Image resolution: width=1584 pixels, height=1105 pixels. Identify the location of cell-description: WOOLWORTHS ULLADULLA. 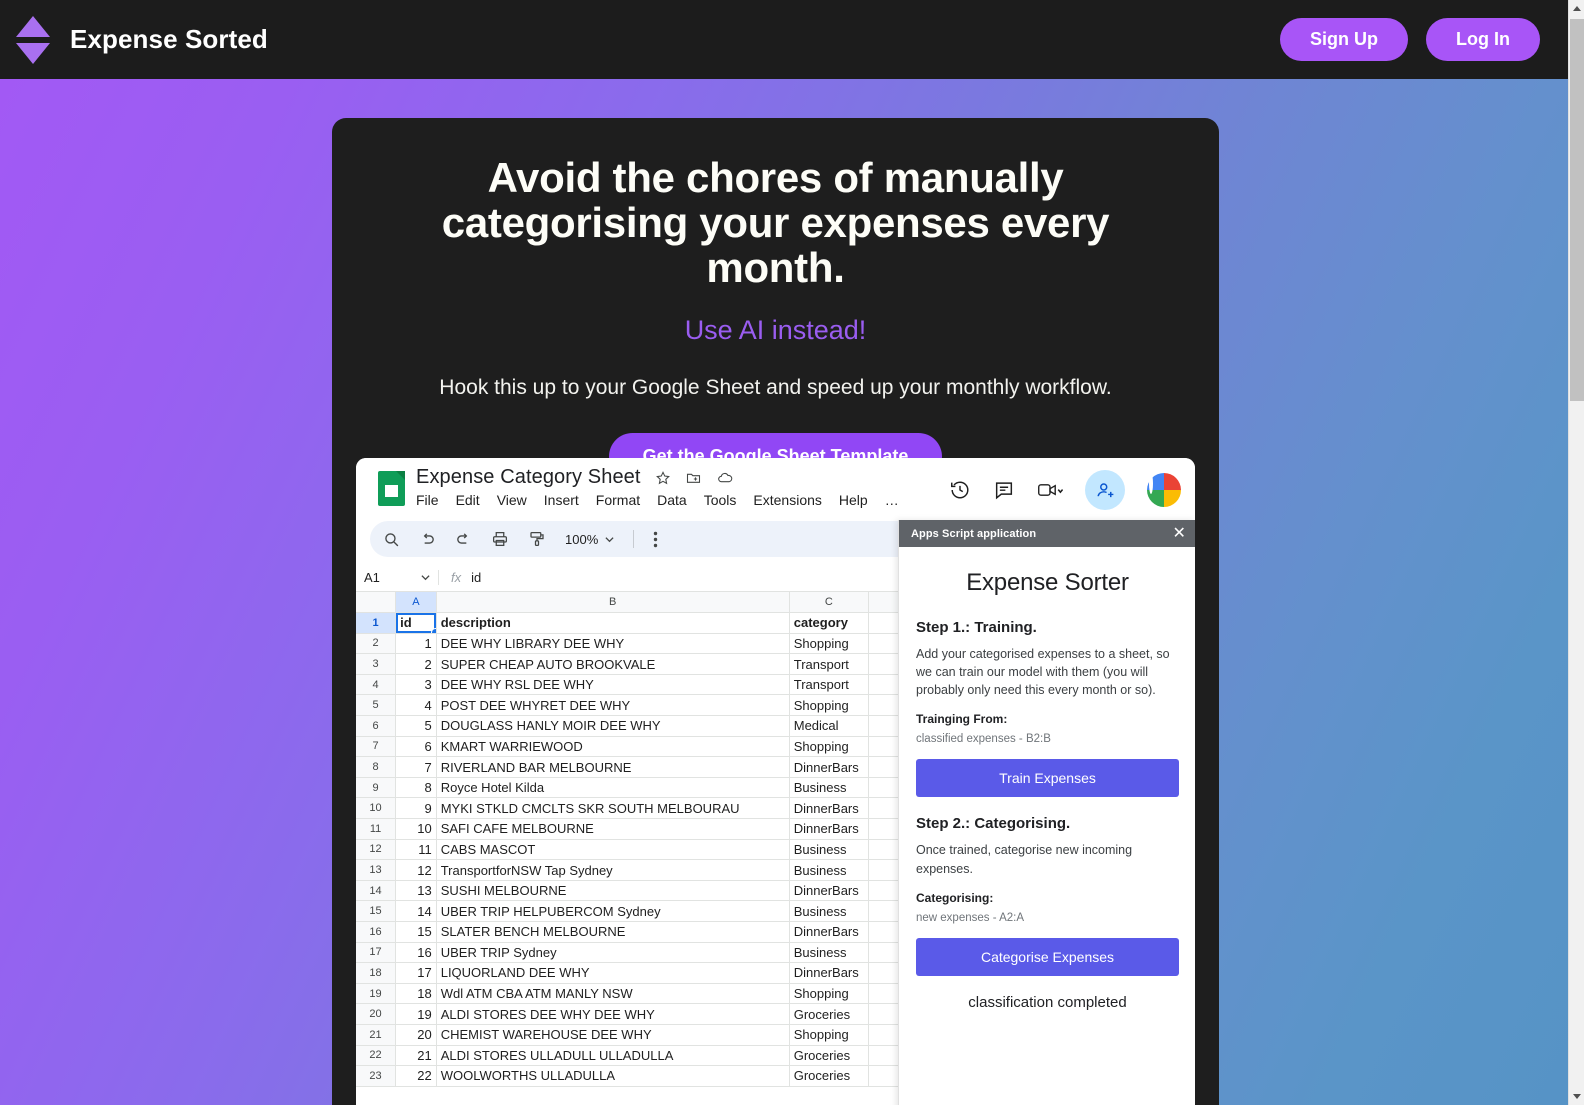
(613, 1076).